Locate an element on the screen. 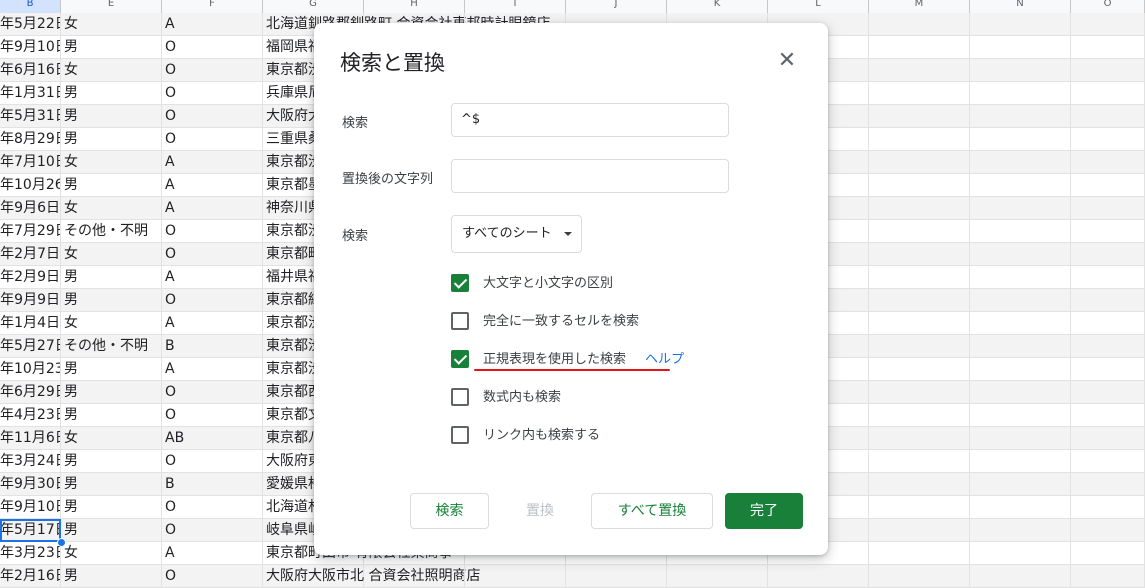 This screenshot has width=1145, height=588. column-header-g: G is located at coordinates (313, 6).